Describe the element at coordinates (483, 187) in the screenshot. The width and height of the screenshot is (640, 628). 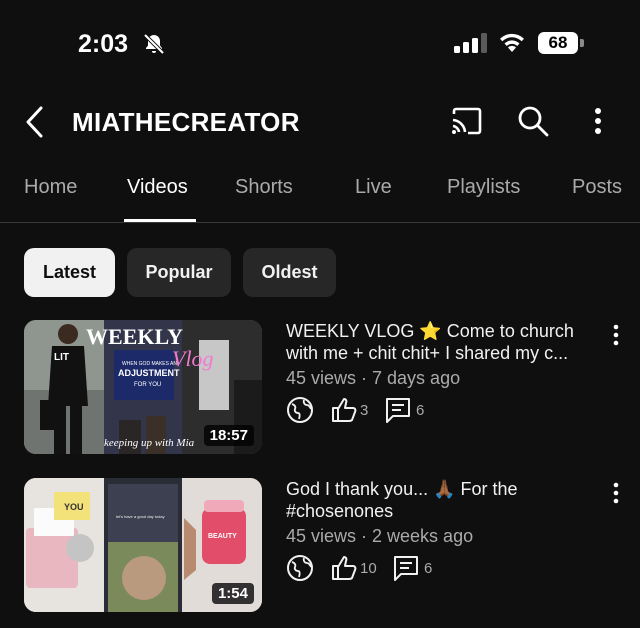
I see `tab-playlists: Playlists` at that location.